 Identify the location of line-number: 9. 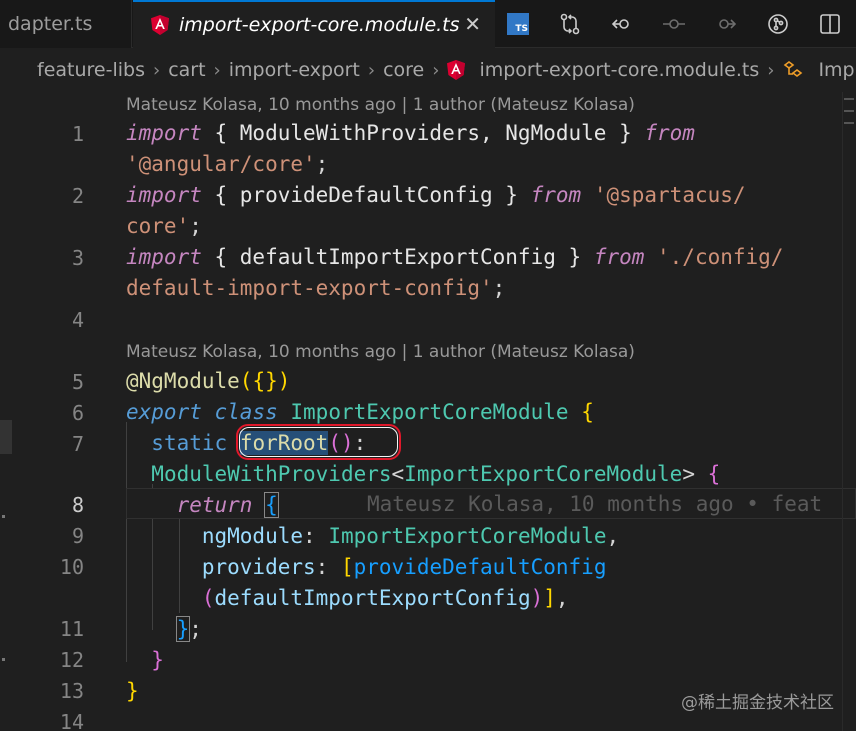
(77, 536).